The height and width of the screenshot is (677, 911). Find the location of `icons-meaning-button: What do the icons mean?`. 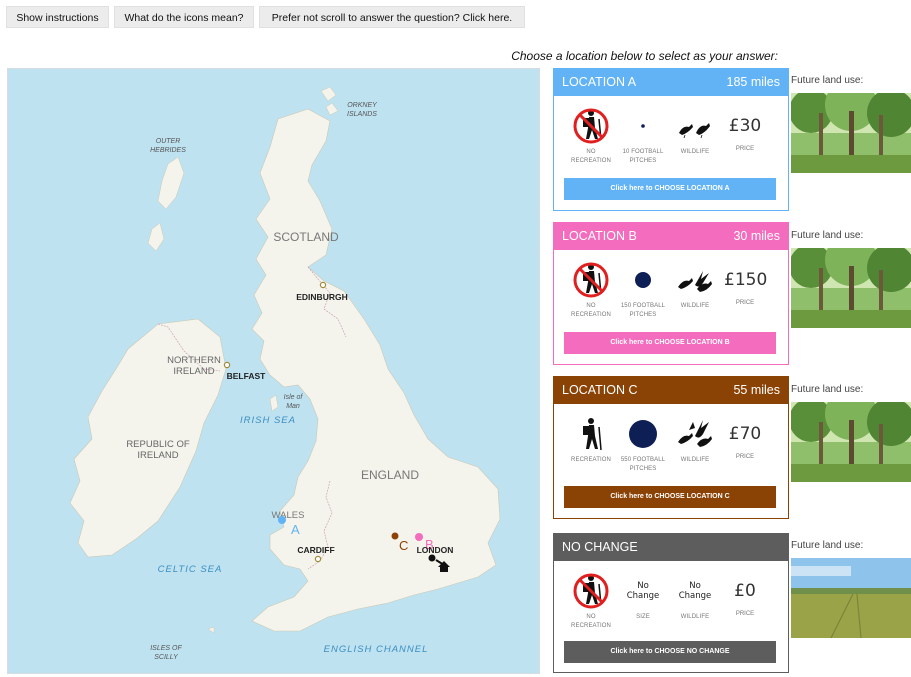

icons-meaning-button: What do the icons mean? is located at coordinates (184, 17).